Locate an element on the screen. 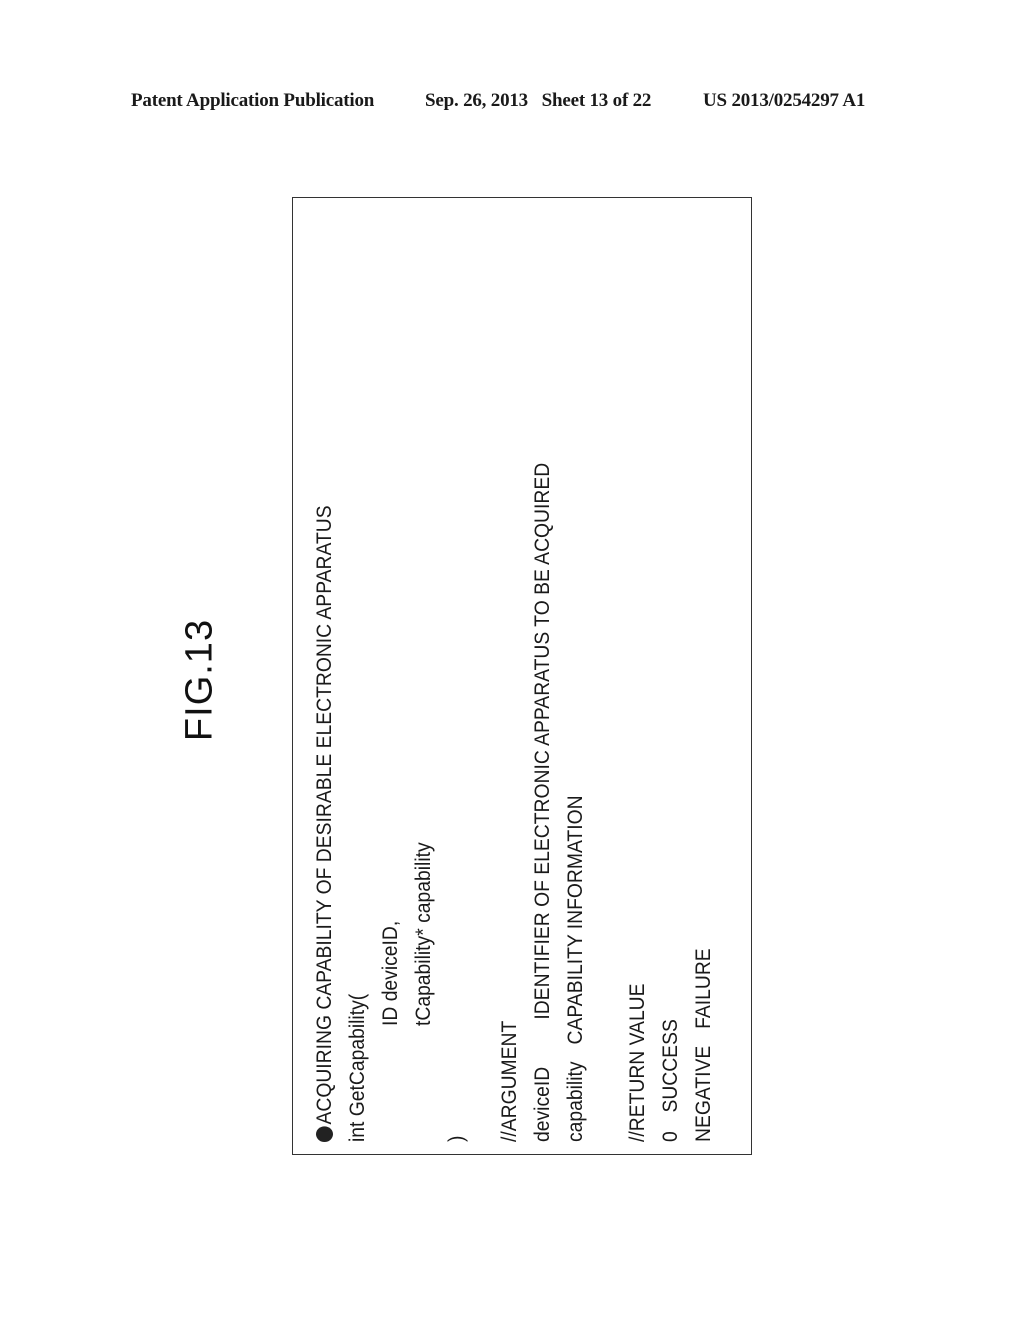  publication-number: US 2013/0254297 A1 is located at coordinates (784, 100).